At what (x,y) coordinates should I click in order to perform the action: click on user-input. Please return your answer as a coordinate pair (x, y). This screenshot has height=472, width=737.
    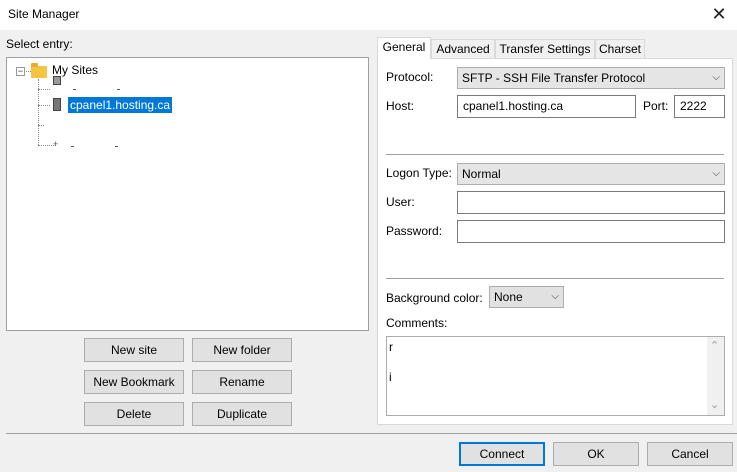
    Looking at the image, I should click on (591, 202).